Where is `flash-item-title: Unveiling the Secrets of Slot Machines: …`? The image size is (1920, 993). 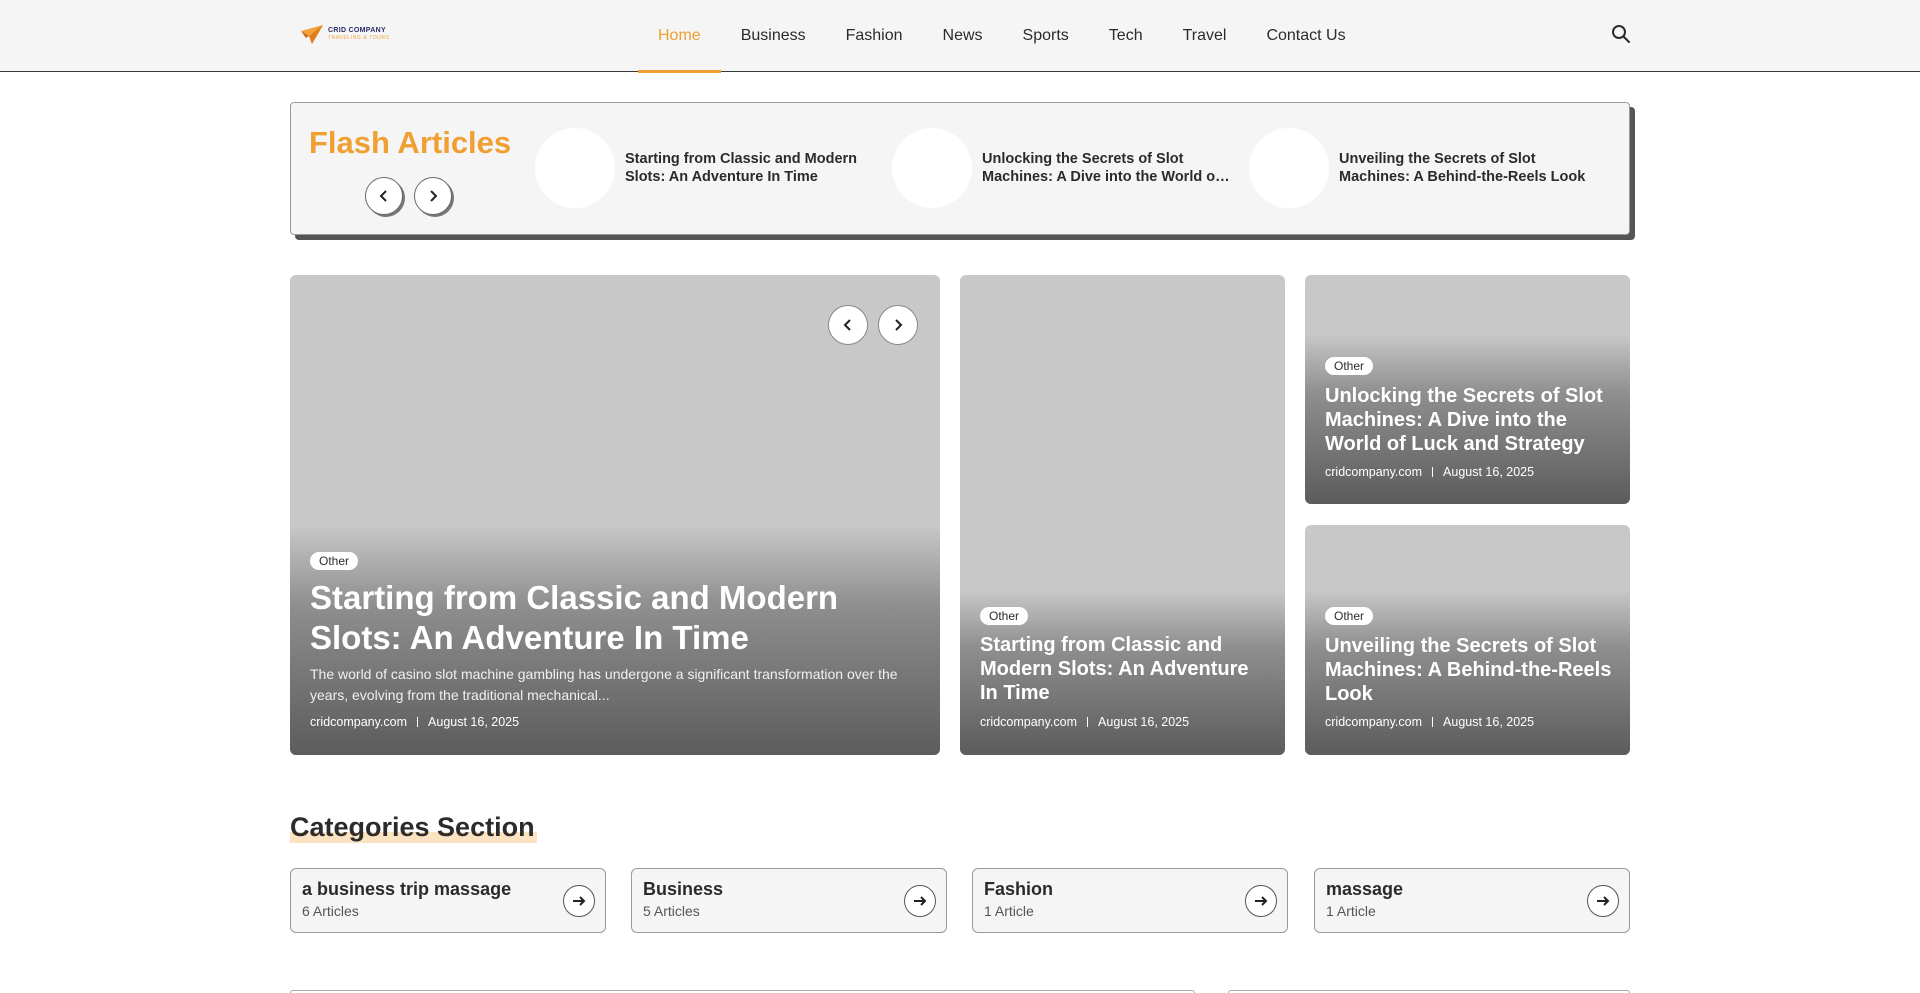
flash-item-title: Unveiling the Secrets of Slot Machines: … is located at coordinates (1462, 168).